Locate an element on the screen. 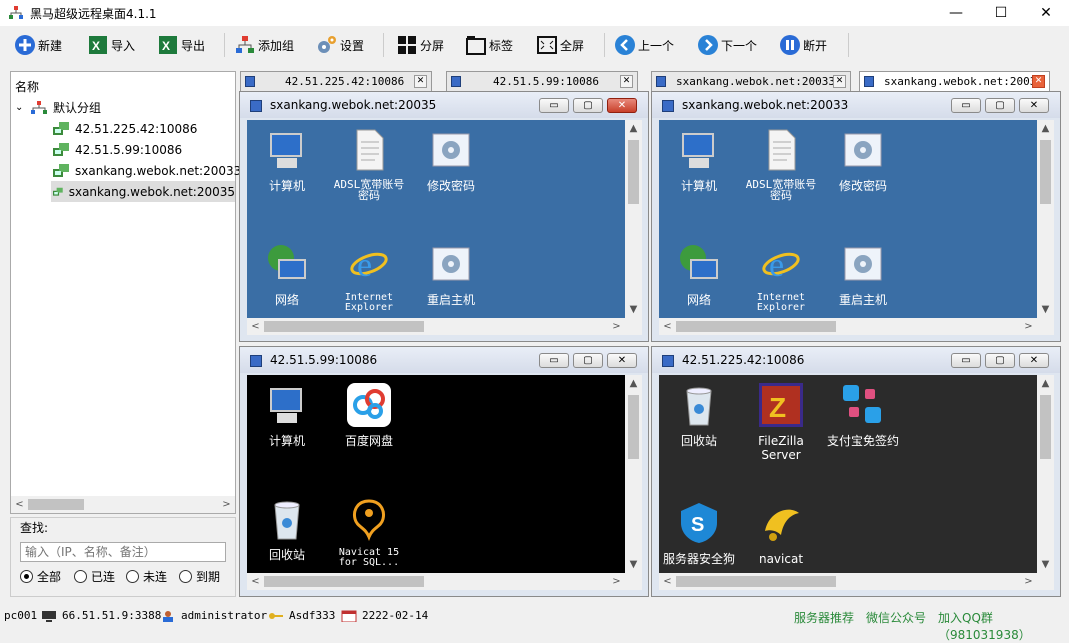  qq-group-link: 加入QQ群（981031938） is located at coordinates (1003, 626).